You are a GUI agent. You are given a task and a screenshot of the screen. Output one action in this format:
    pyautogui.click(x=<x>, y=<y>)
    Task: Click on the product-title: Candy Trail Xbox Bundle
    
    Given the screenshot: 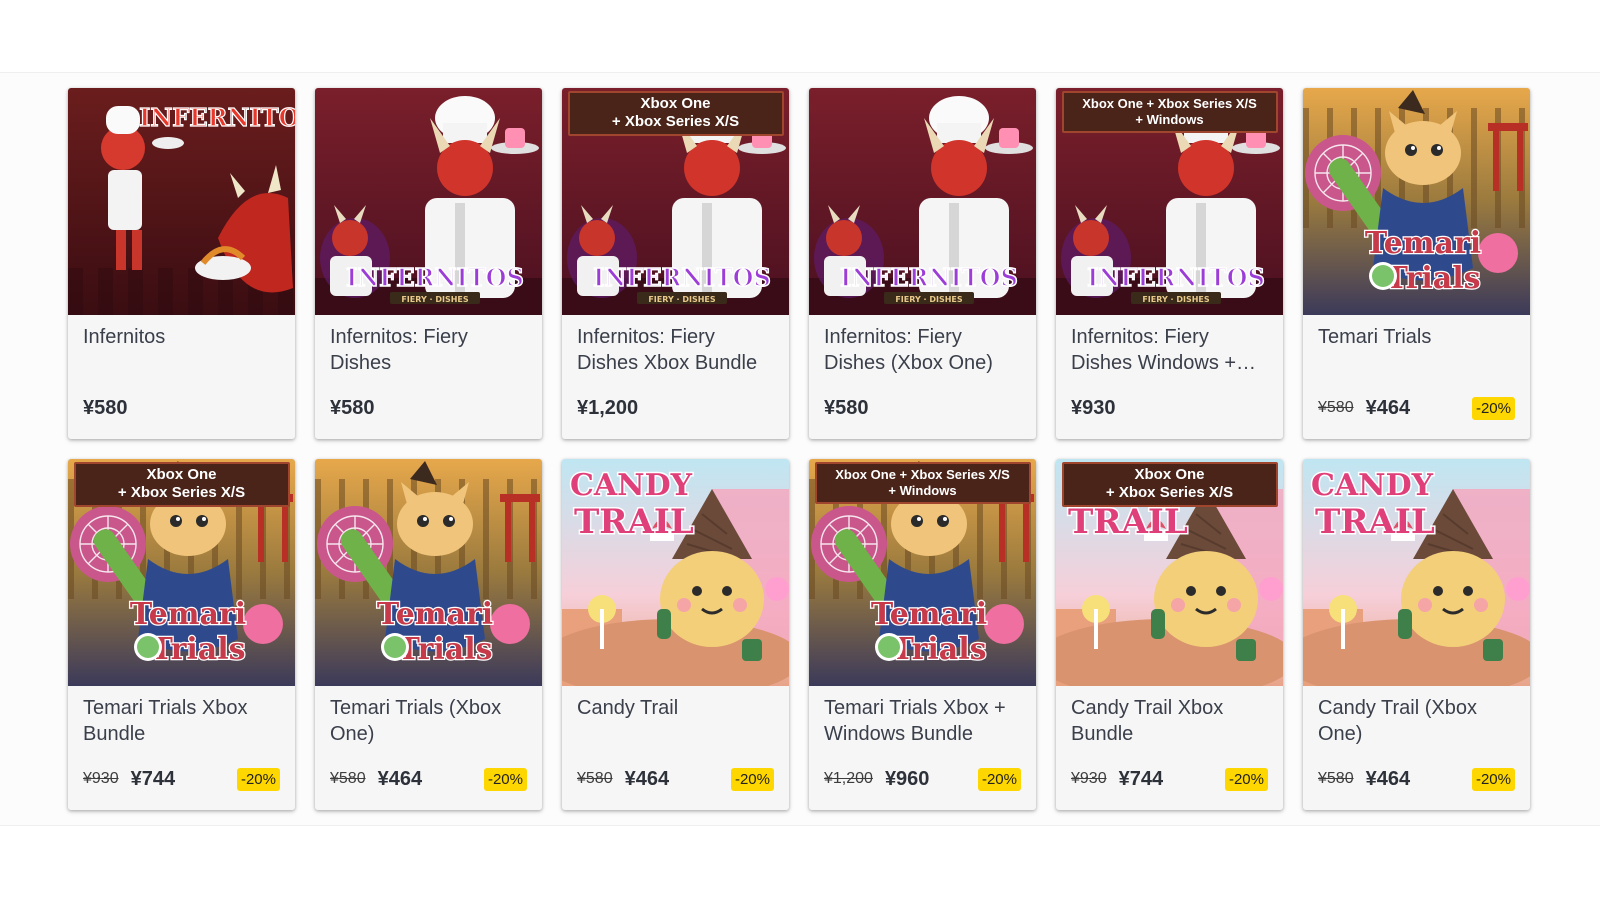 What is the action you would take?
    pyautogui.click(x=1147, y=721)
    